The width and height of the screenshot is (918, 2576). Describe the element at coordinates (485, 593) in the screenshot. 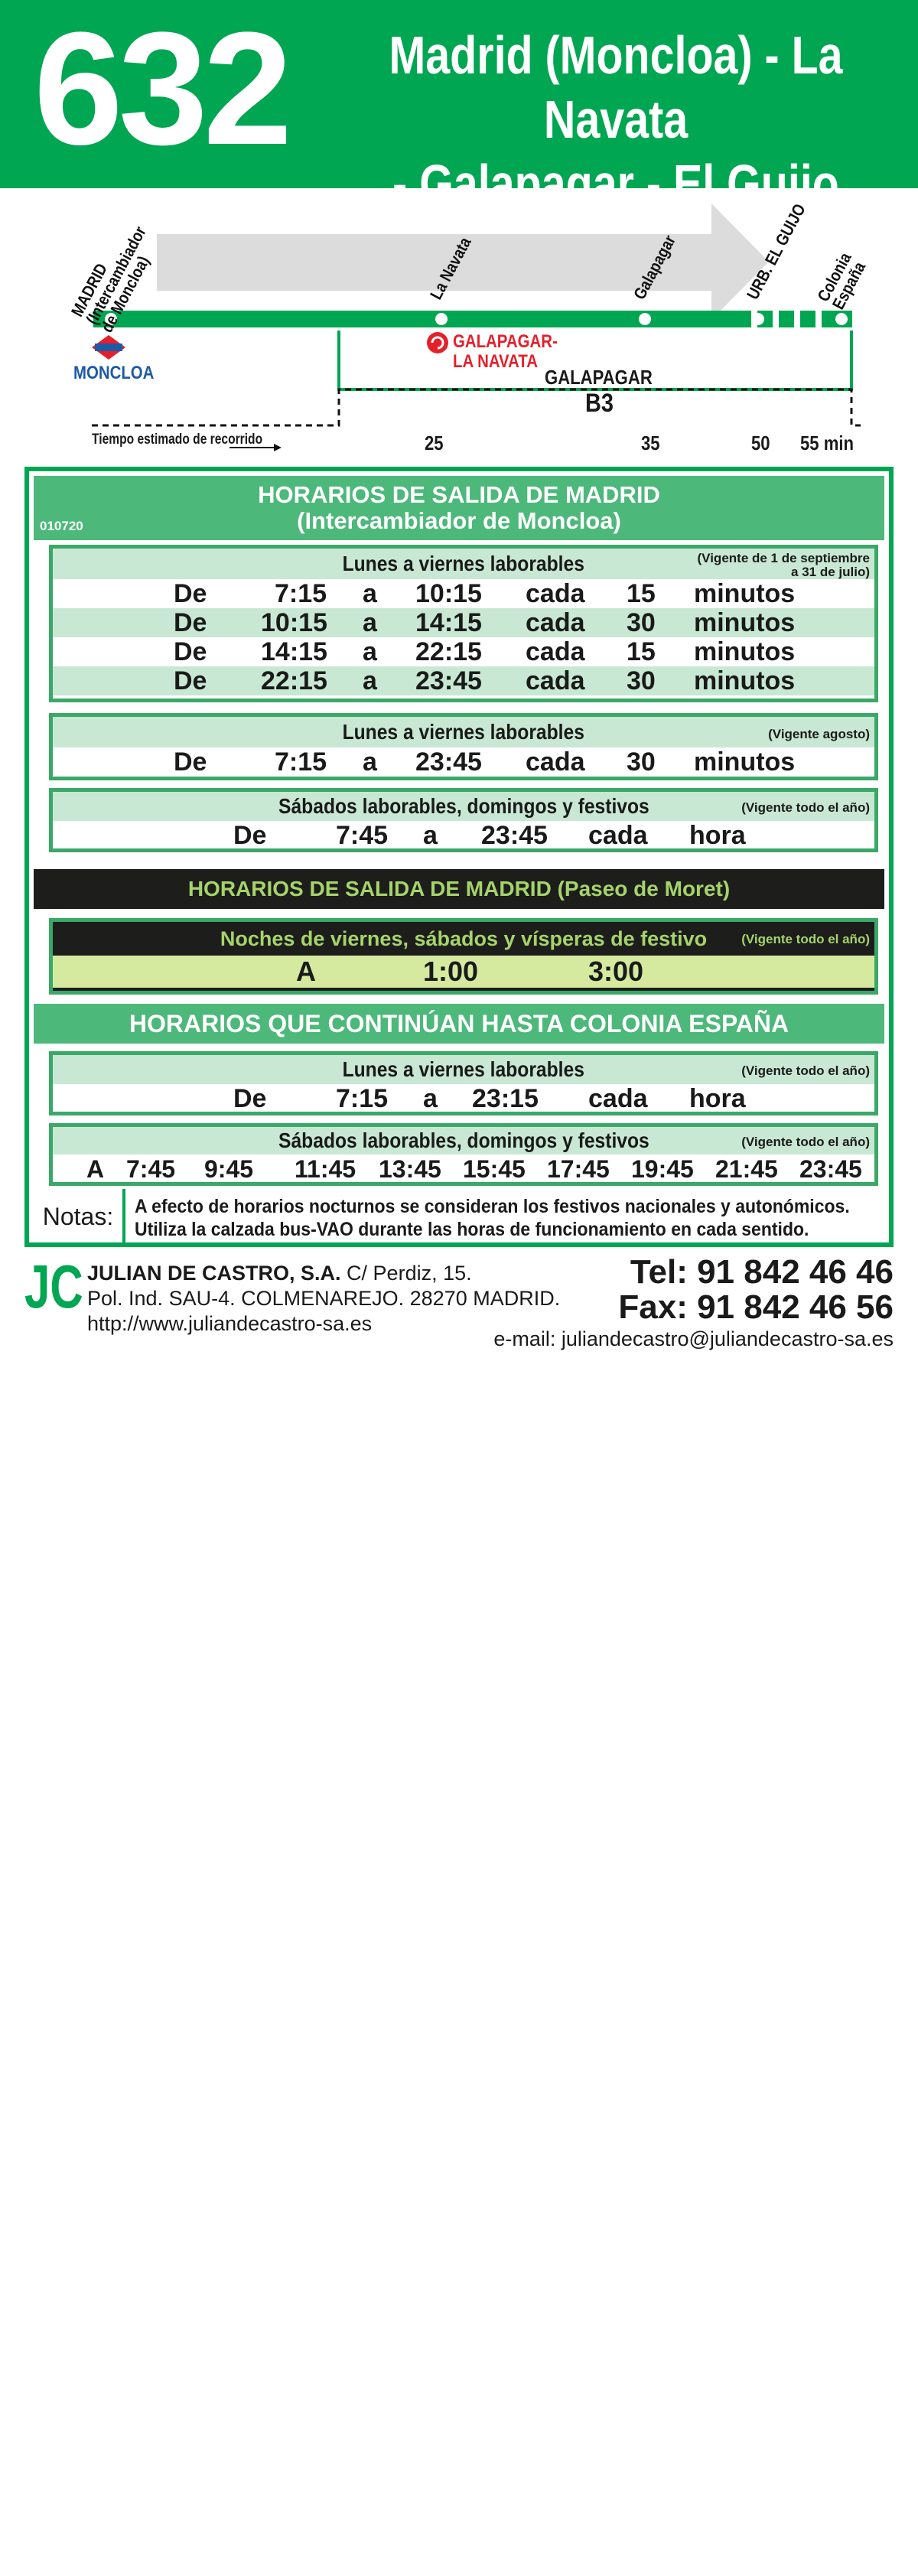

I see `table-row: De 7:15 a 10:15 cada 15 minutos` at that location.